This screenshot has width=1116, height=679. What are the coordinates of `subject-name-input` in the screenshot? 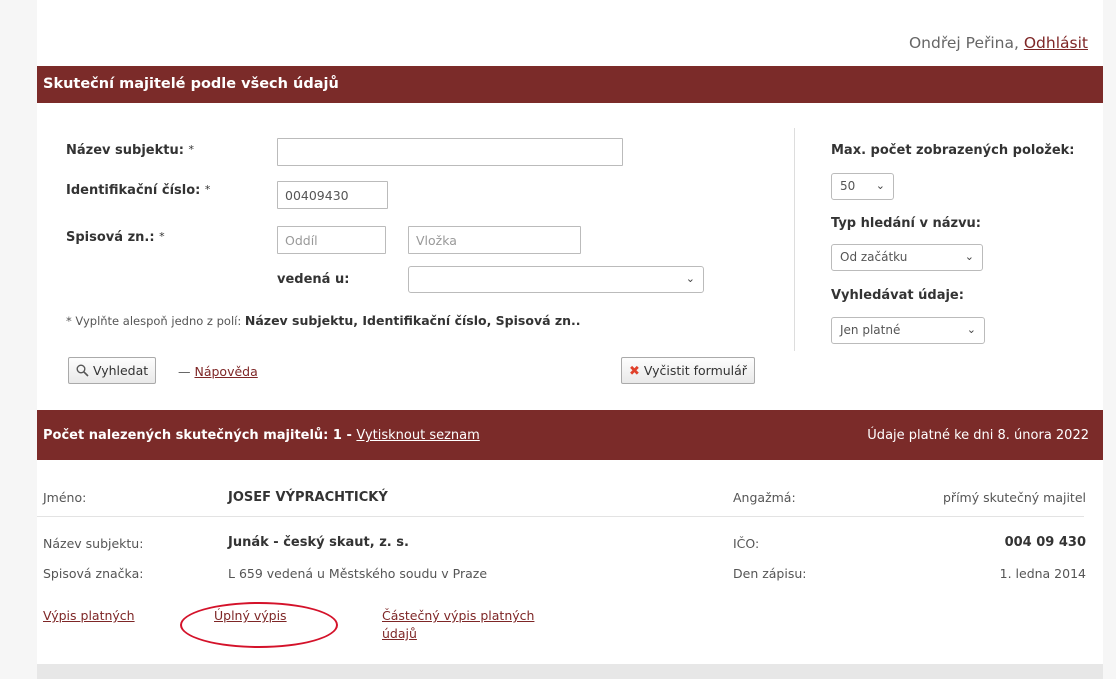 It's located at (450, 152).